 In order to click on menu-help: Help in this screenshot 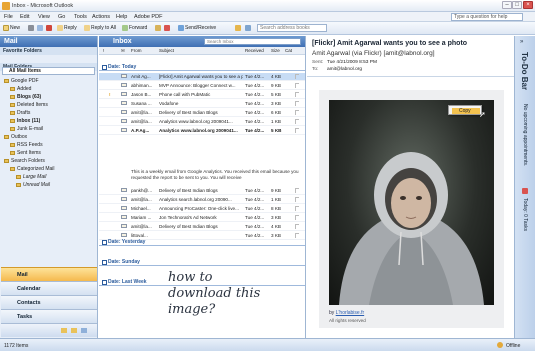, I will do `click(121, 17)`.